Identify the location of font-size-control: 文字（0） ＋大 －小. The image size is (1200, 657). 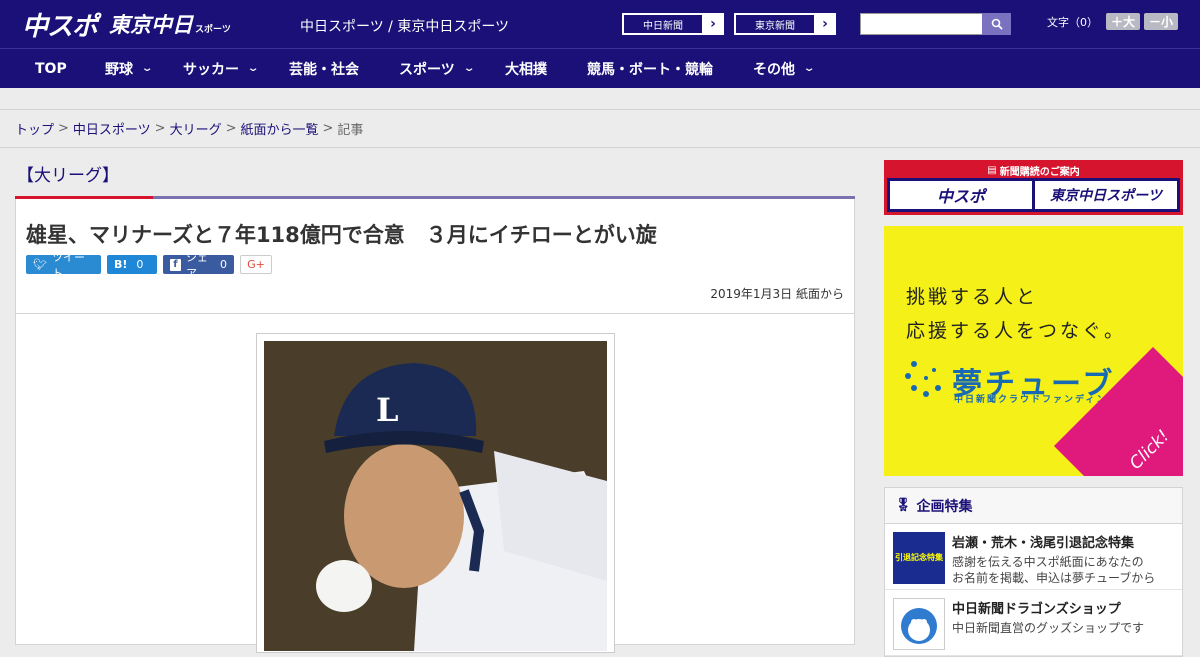
(1113, 21).